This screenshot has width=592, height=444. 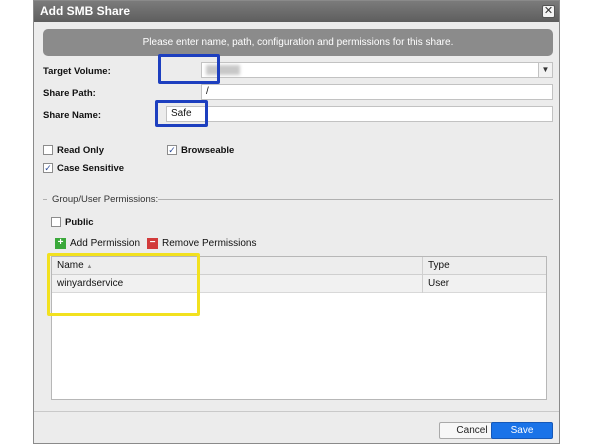 I want to click on table-row: winyardservice User, so click(x=299, y=284).